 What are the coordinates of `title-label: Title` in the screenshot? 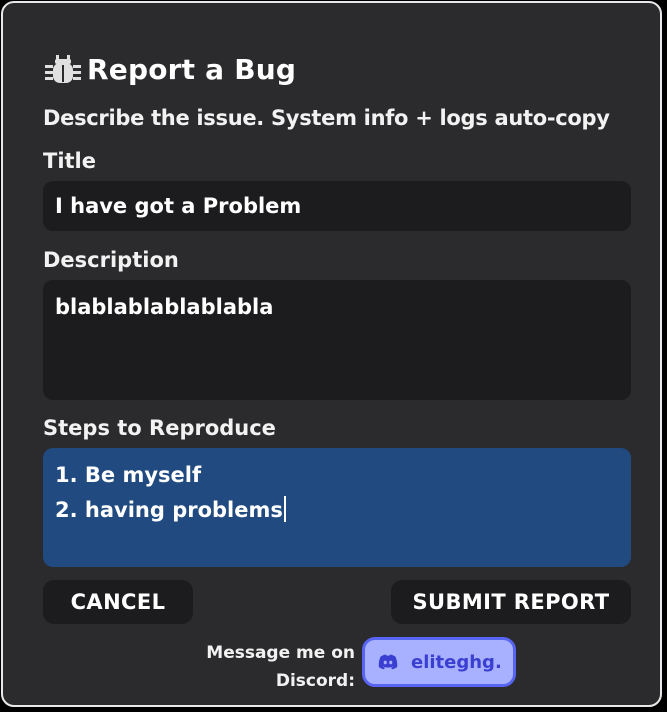 It's located at (70, 161).